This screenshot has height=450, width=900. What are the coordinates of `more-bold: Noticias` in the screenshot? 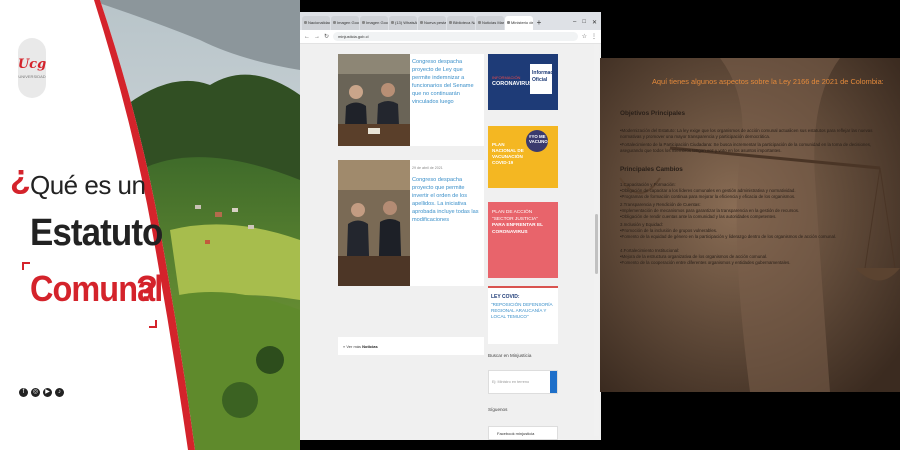 It's located at (370, 346).